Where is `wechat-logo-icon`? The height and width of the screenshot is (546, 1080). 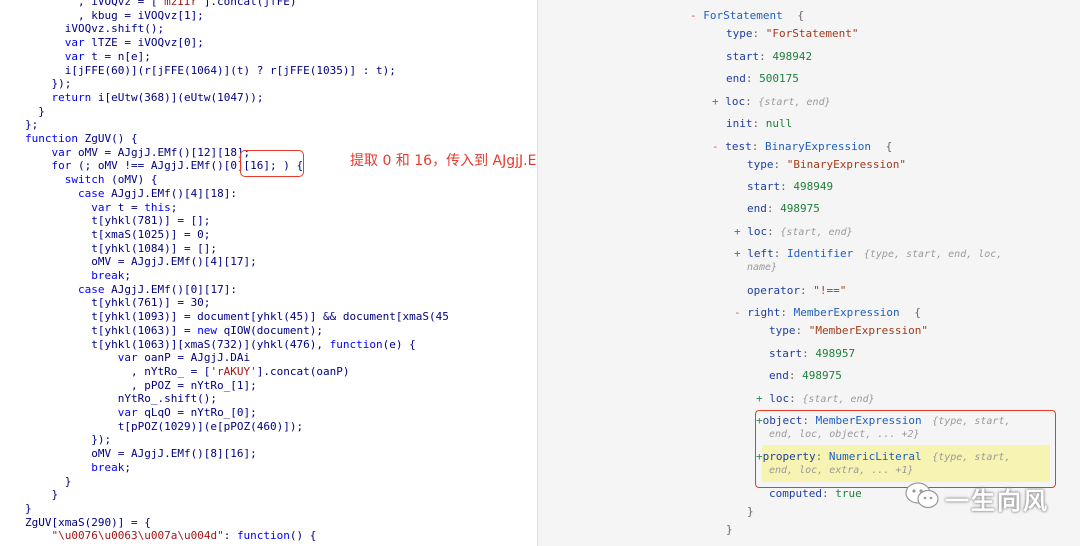 wechat-logo-icon is located at coordinates (922, 498).